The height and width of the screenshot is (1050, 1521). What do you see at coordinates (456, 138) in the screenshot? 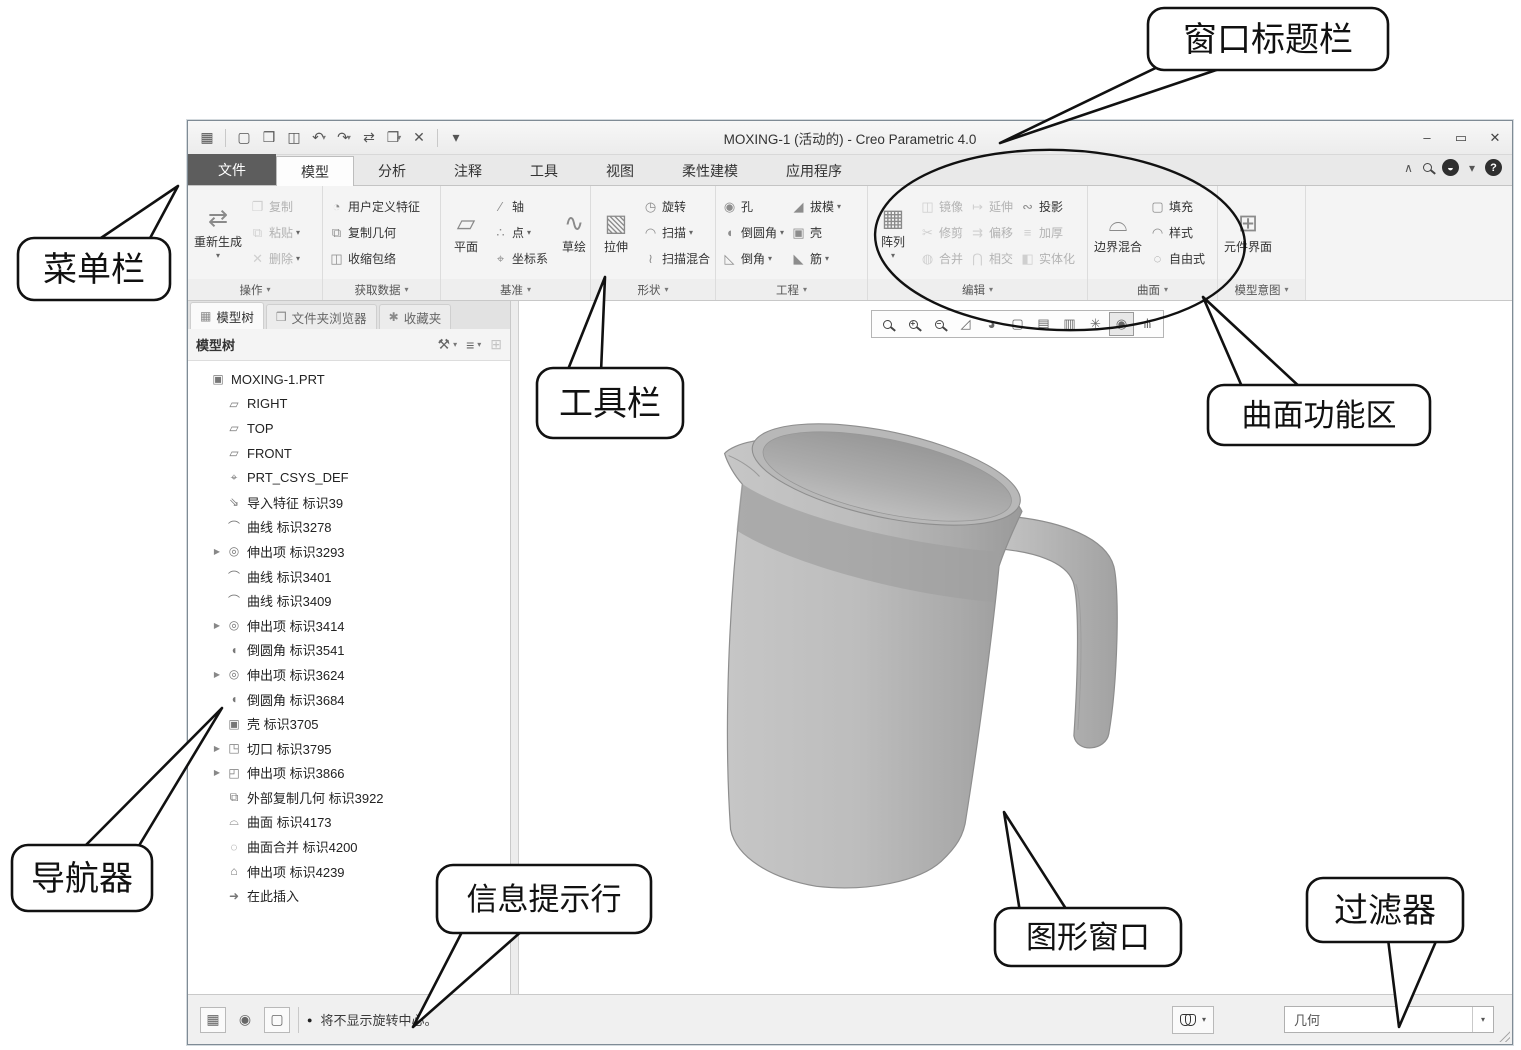
I see `customize-toolbar-button: ▾` at bounding box center [456, 138].